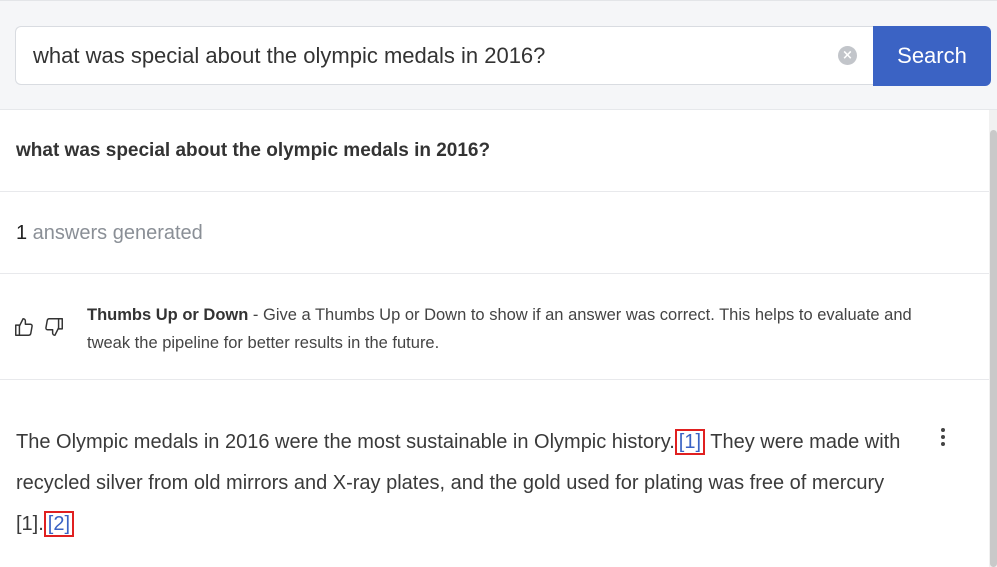 The height and width of the screenshot is (567, 997). I want to click on citation-link-2: [2], so click(59, 524).